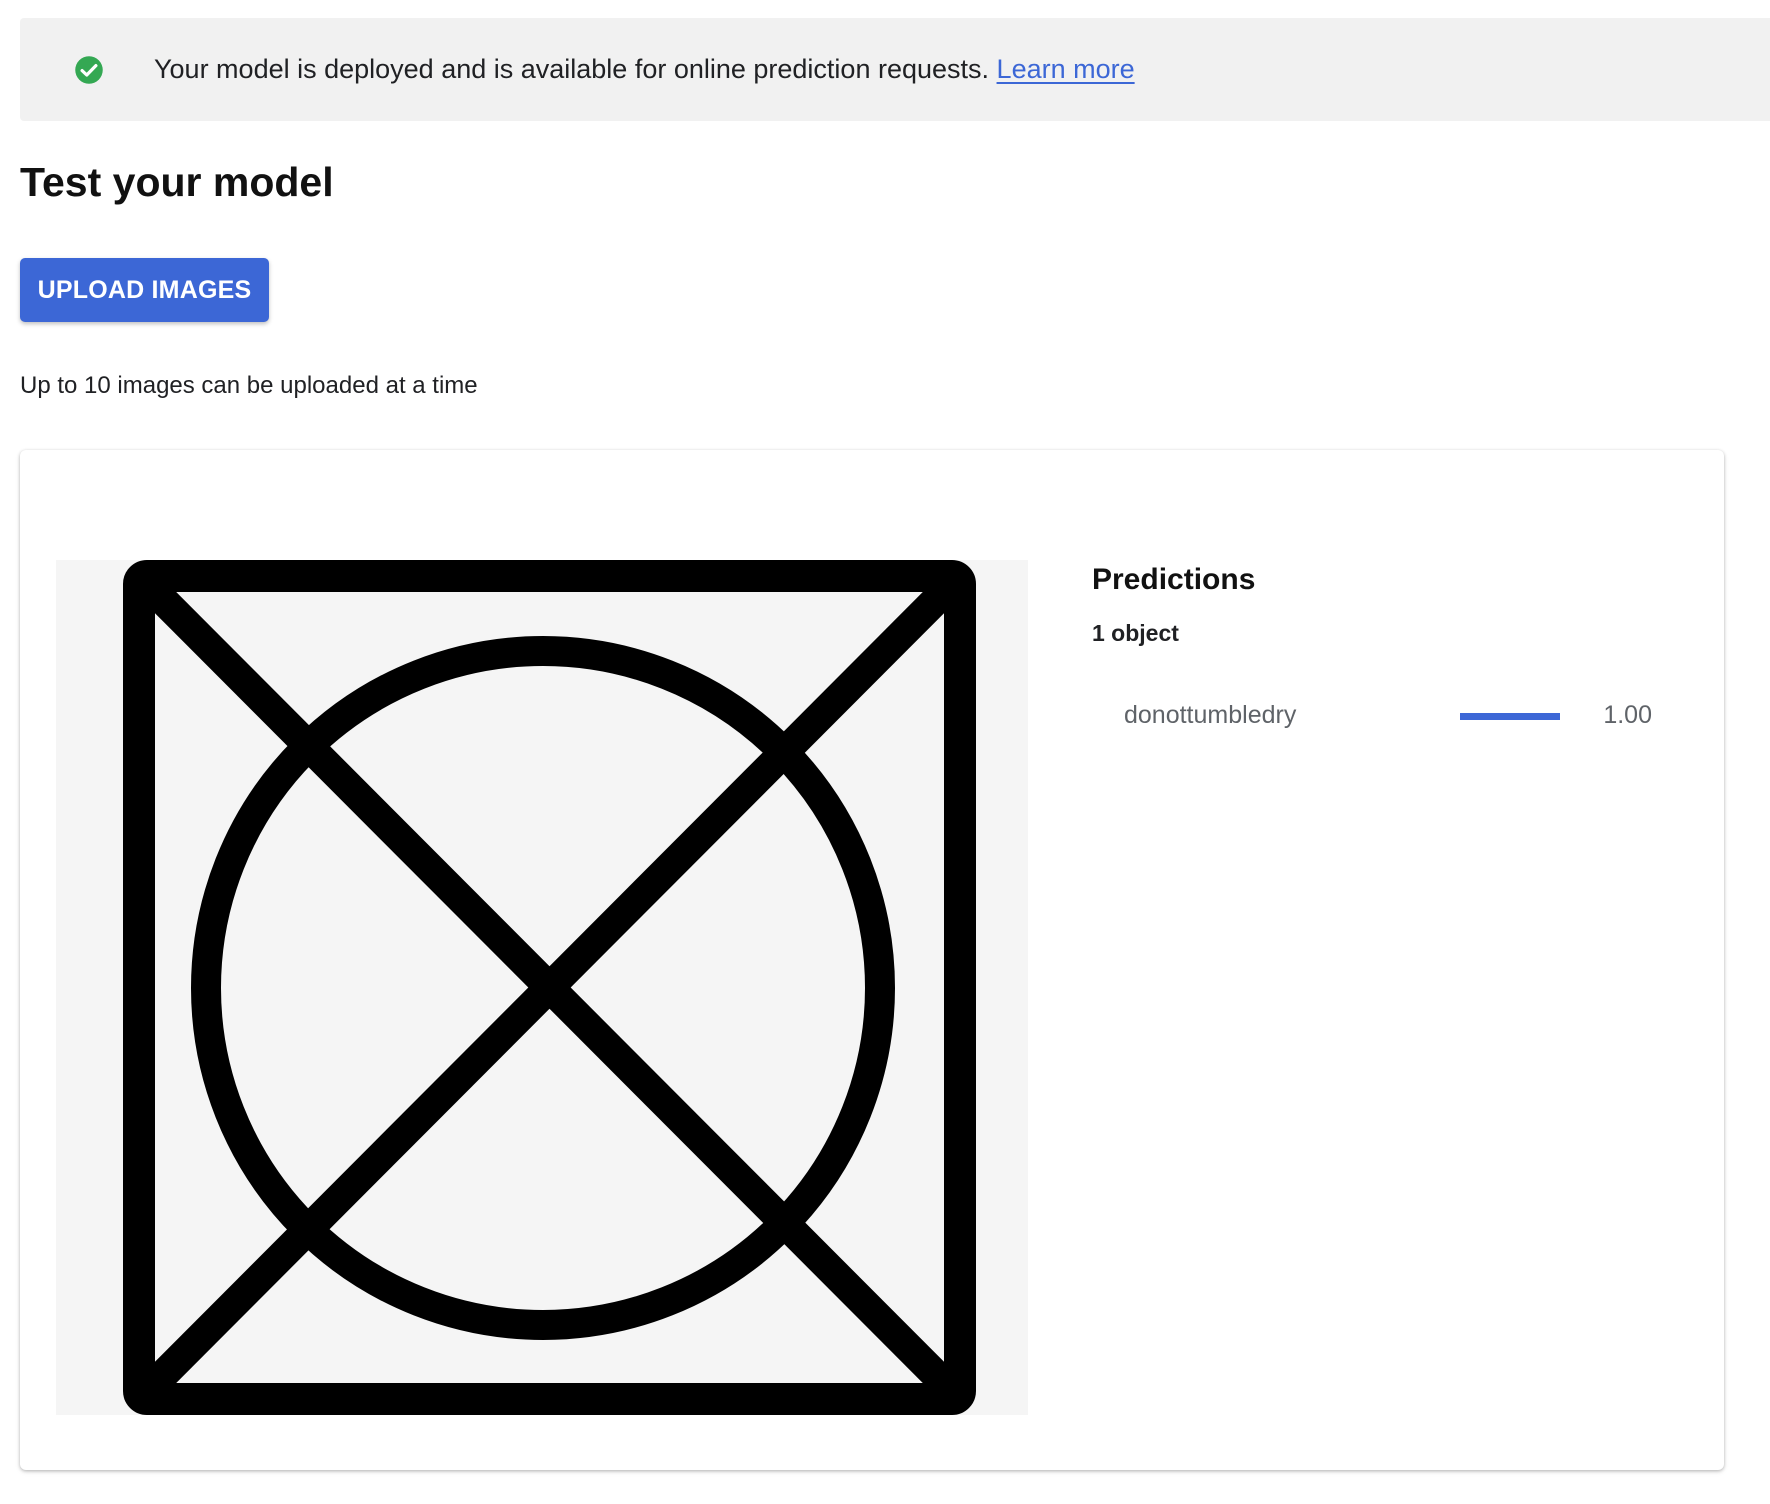  Describe the element at coordinates (1066, 69) in the screenshot. I see `learn-more-link: Learn more` at that location.